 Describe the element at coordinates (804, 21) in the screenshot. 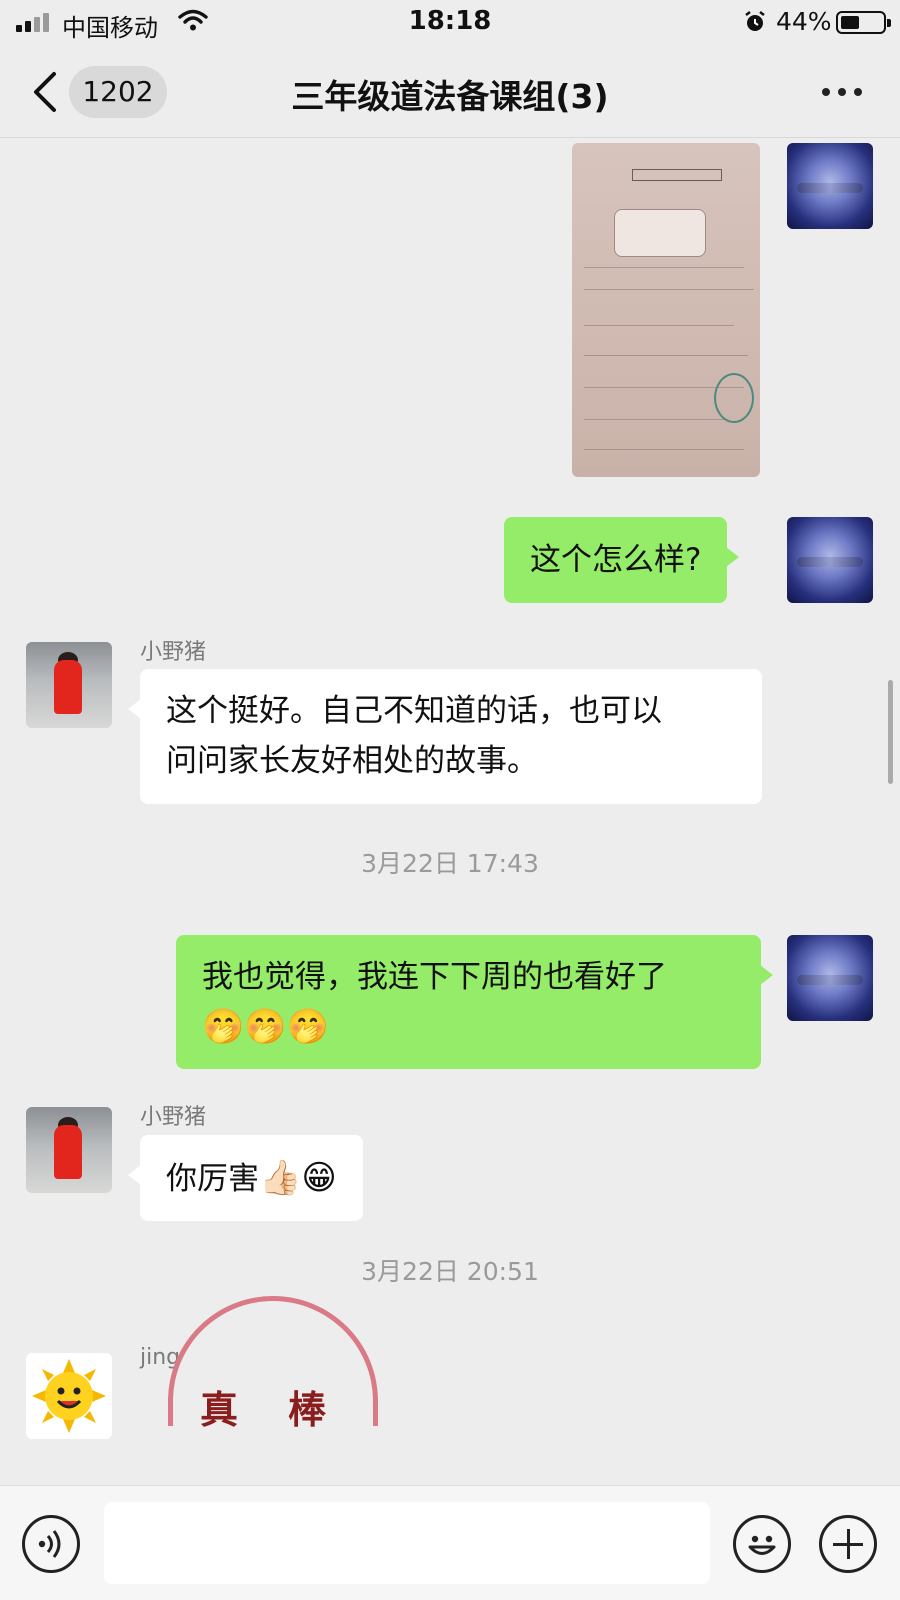

I see `battery-percent: 44%` at that location.